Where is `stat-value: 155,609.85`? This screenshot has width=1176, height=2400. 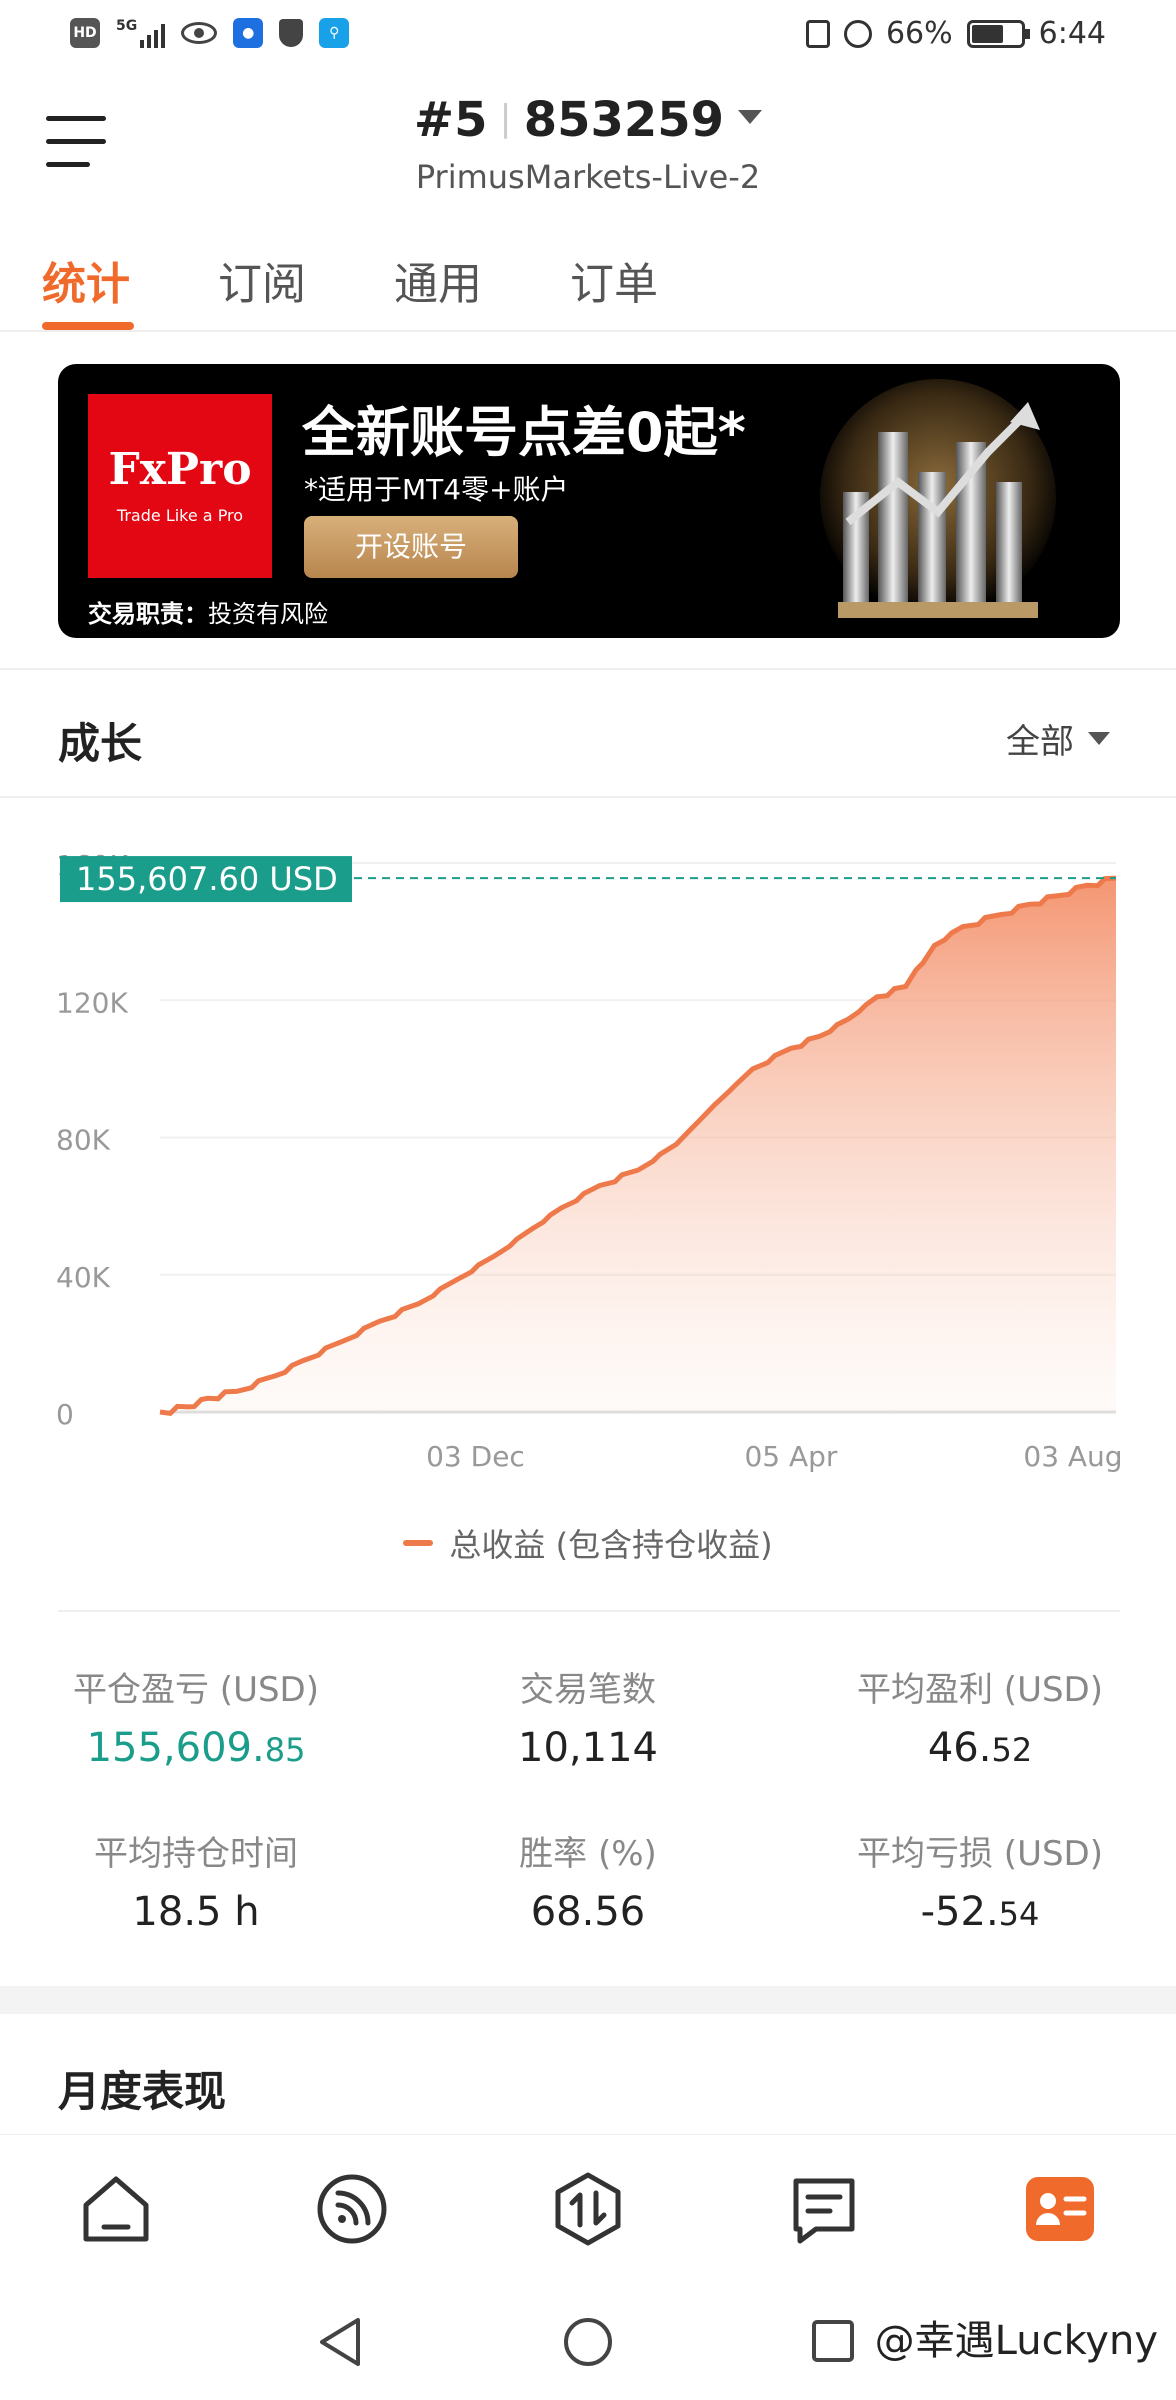
stat-value: 155,609.85 is located at coordinates (196, 1748).